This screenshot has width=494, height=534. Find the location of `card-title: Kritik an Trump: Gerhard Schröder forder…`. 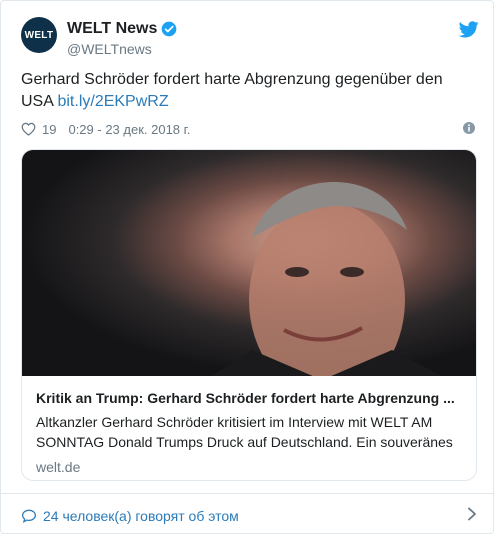

card-title: Kritik an Trump: Gerhard Schröder forder… is located at coordinates (251, 398).